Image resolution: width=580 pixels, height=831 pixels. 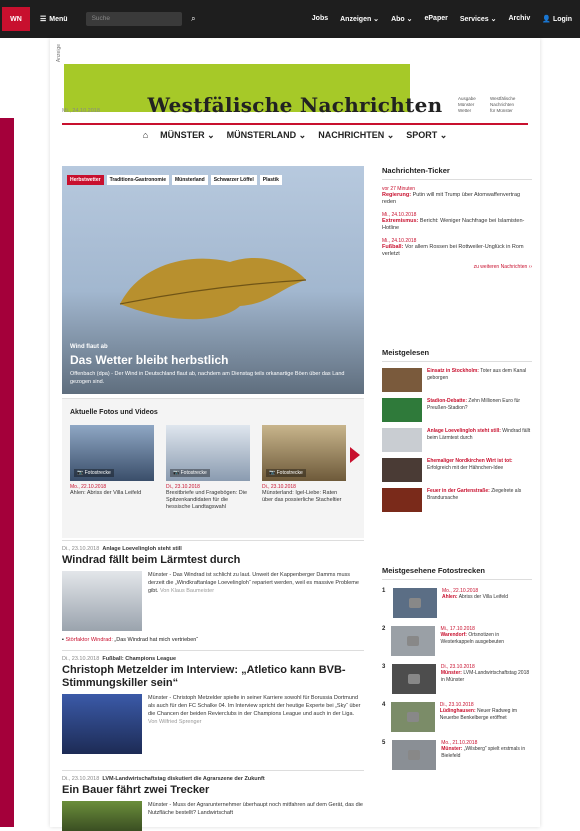 I want to click on top-link-epaper: ePaper, so click(x=435, y=19).